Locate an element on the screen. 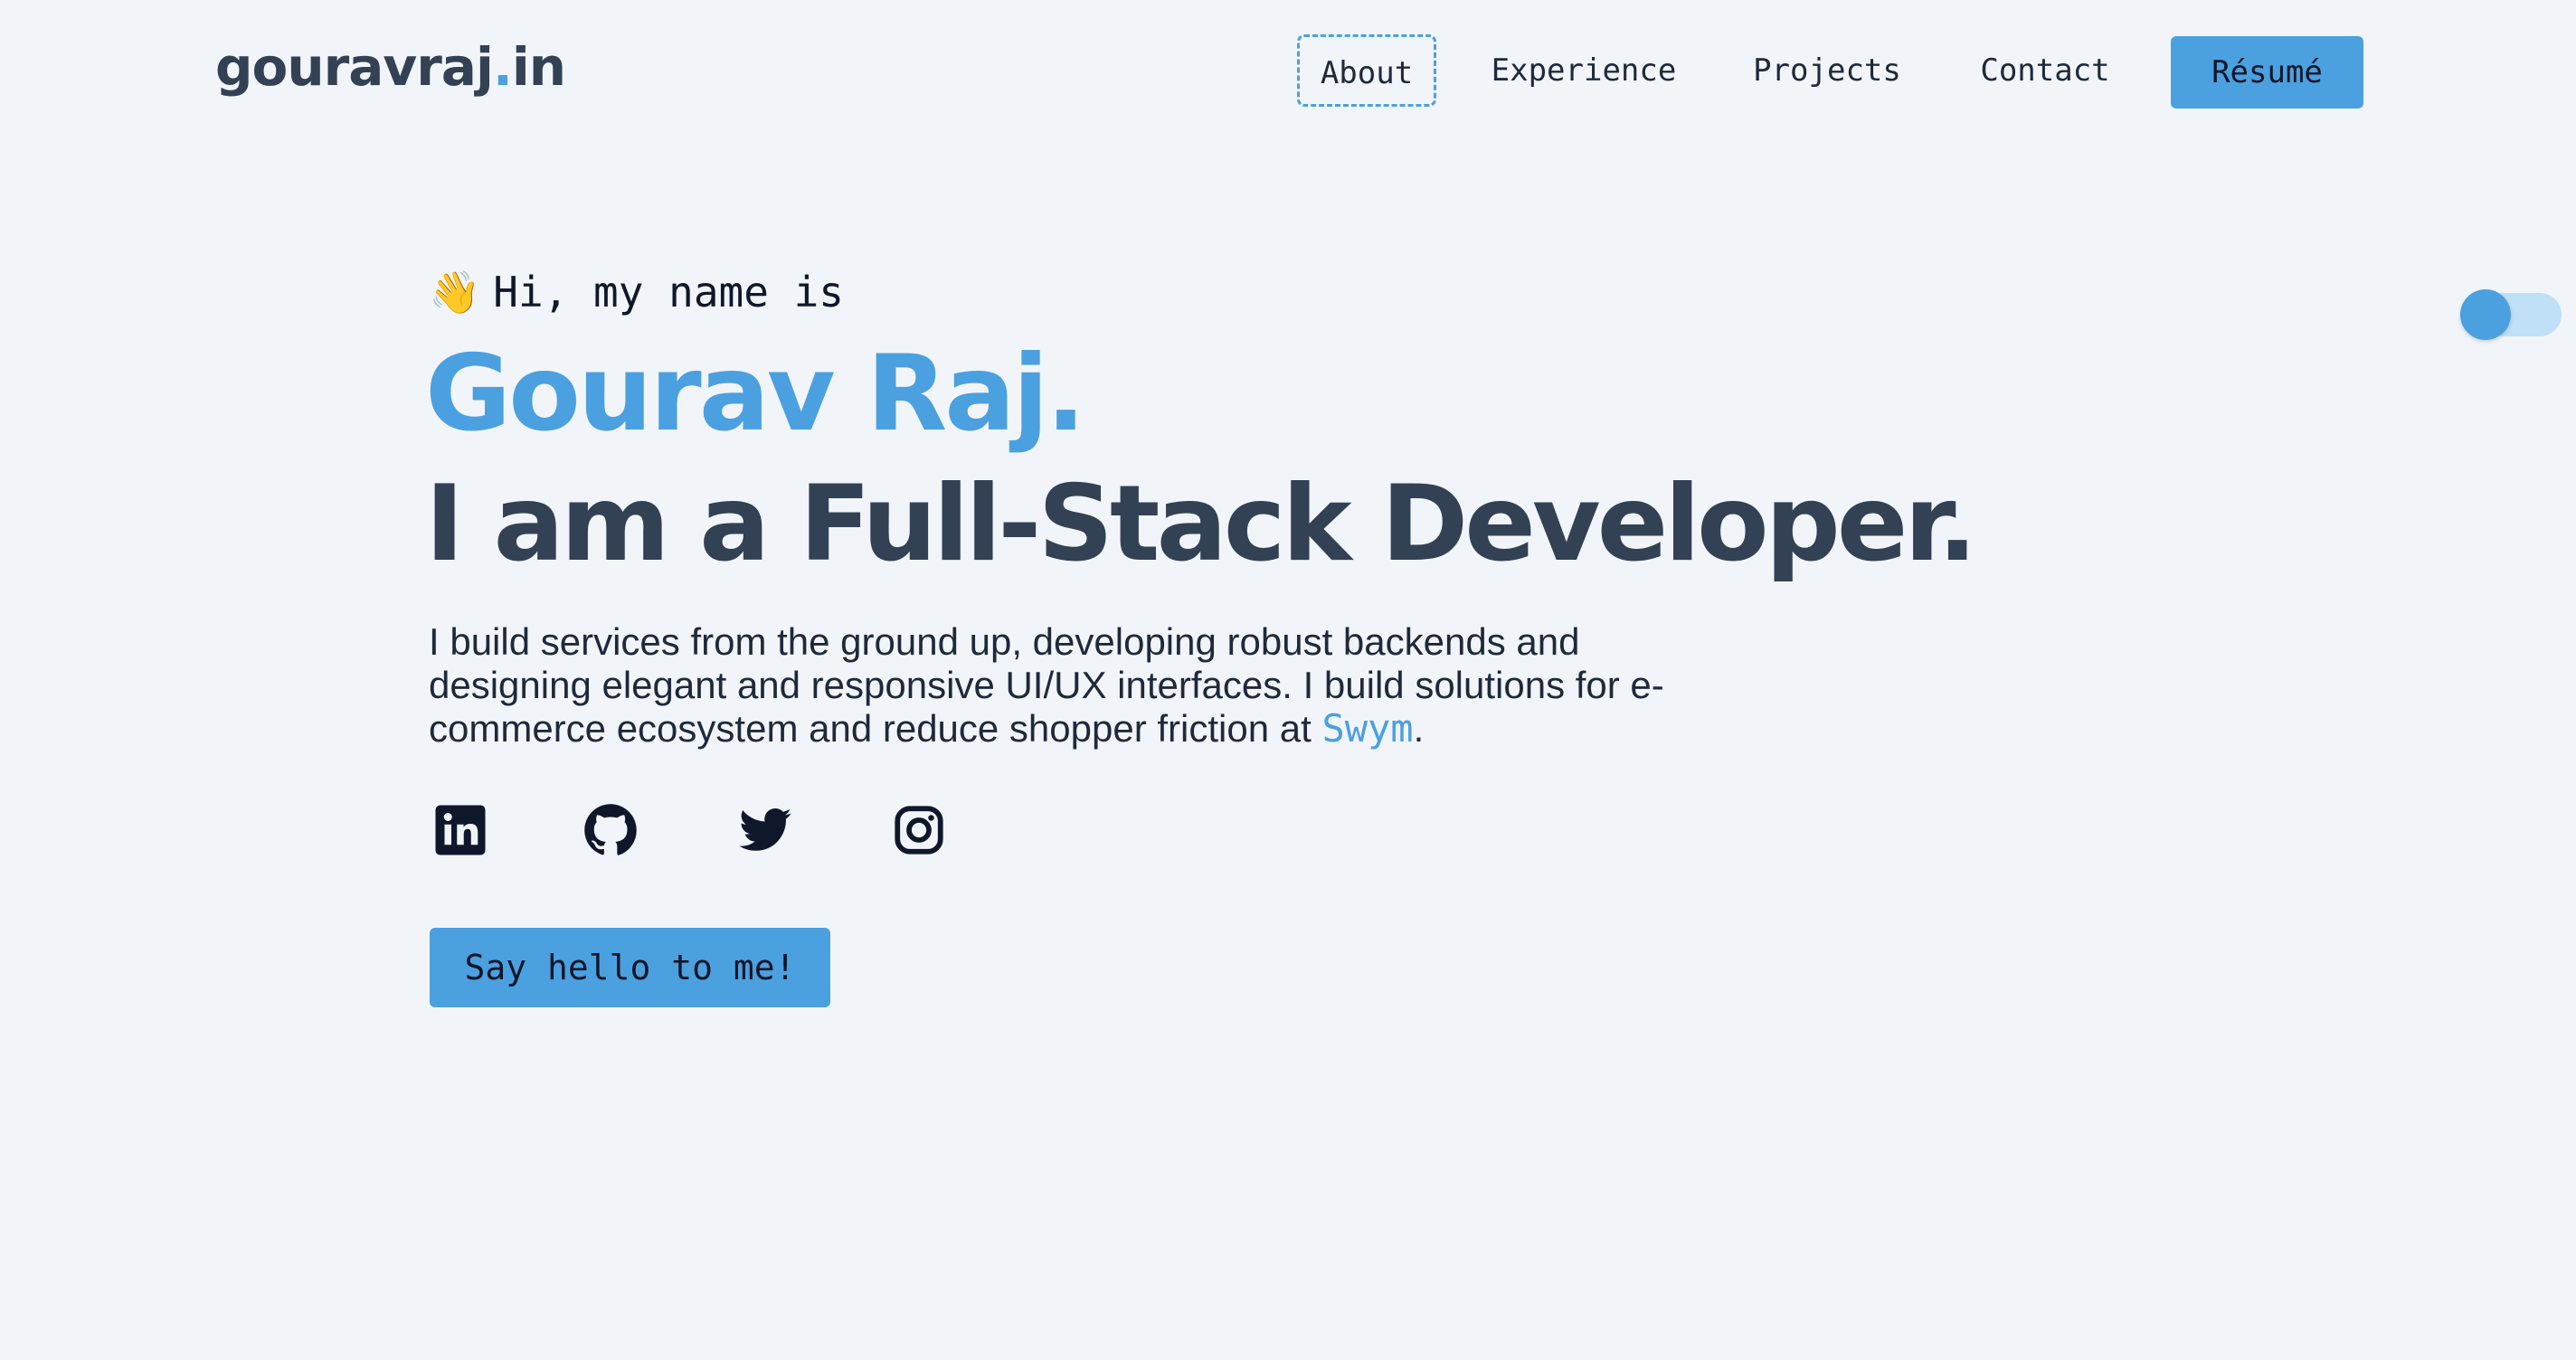 This screenshot has width=2576, height=1360. linkedin-glyph is located at coordinates (460, 830).